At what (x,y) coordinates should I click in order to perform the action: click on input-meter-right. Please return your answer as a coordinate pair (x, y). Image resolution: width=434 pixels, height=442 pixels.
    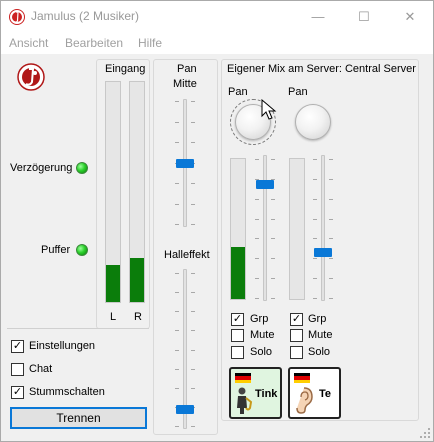
    Looking at the image, I should click on (137, 192).